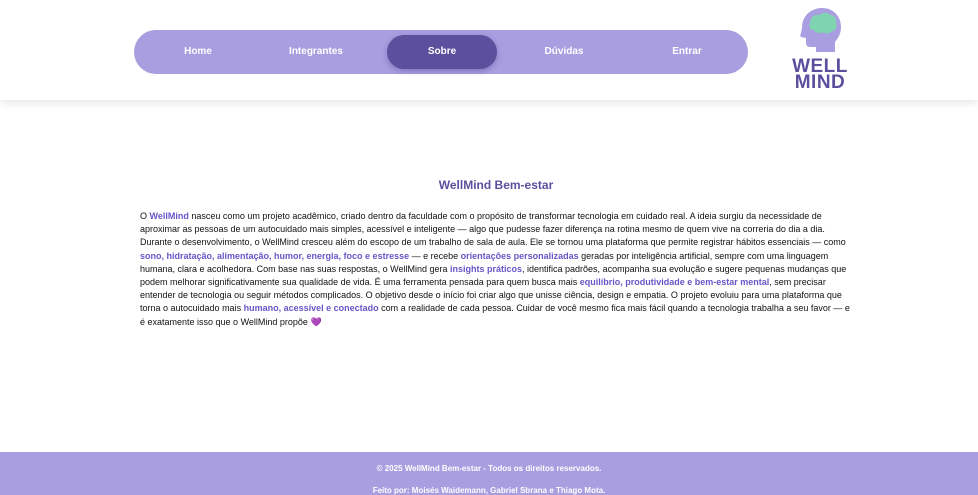 The width and height of the screenshot is (978, 495). What do you see at coordinates (435, 255) in the screenshot?
I see `paragraph-text: — e recebe` at bounding box center [435, 255].